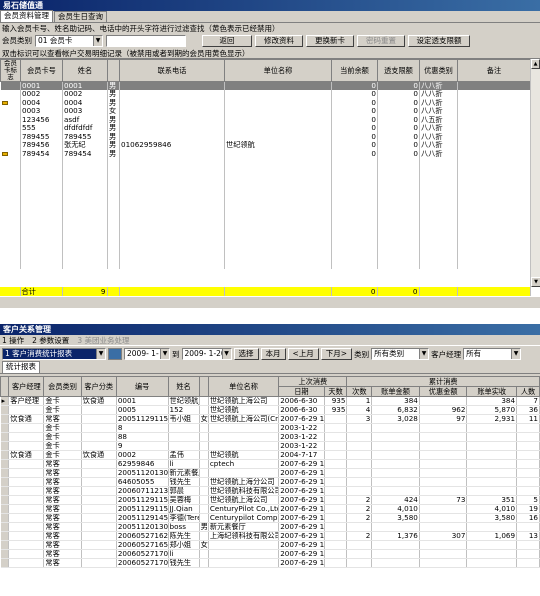  What do you see at coordinates (395, 391) in the screenshot?
I see `col-bill-amount: 账单金额` at bounding box center [395, 391].